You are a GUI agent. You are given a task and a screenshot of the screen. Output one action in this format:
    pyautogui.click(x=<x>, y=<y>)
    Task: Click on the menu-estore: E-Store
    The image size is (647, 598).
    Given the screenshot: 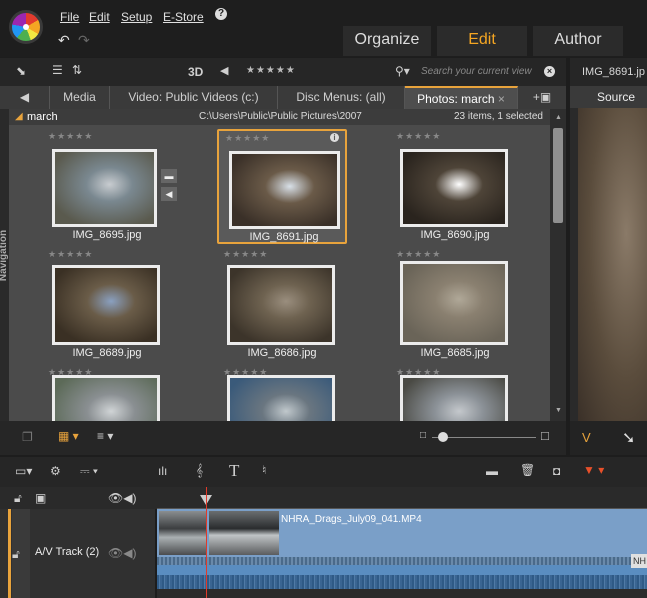 What is the action you would take?
    pyautogui.click(x=183, y=17)
    